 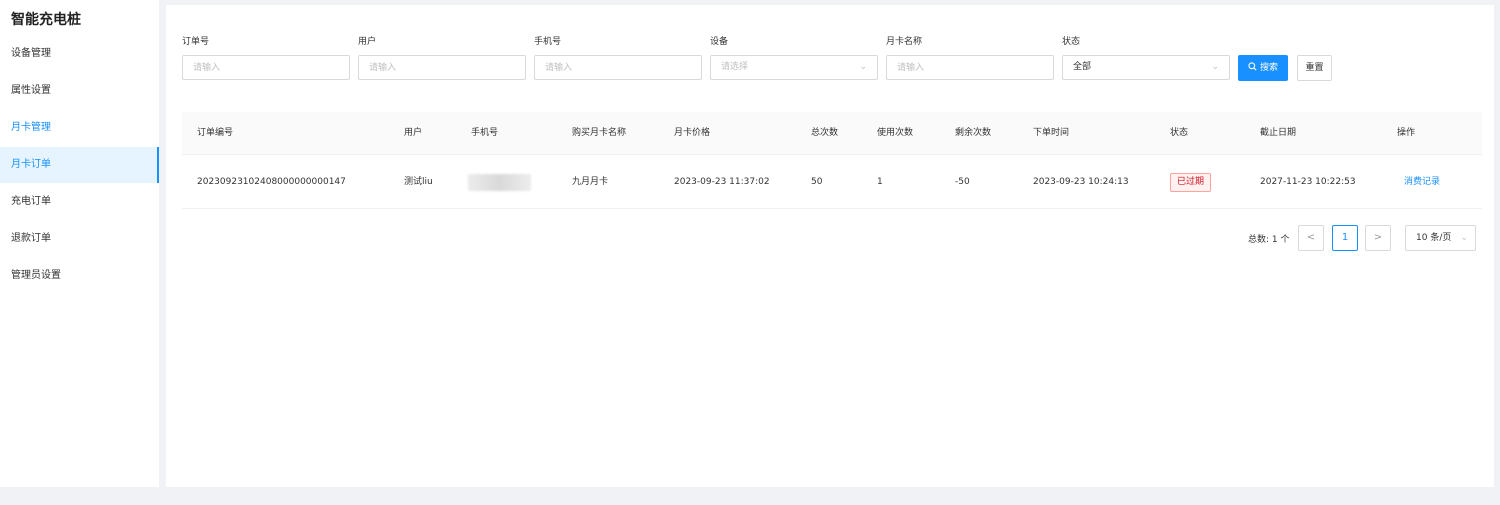 What do you see at coordinates (79, 276) in the screenshot?
I see `sidebar-item-admin-settings: 管理员设置` at bounding box center [79, 276].